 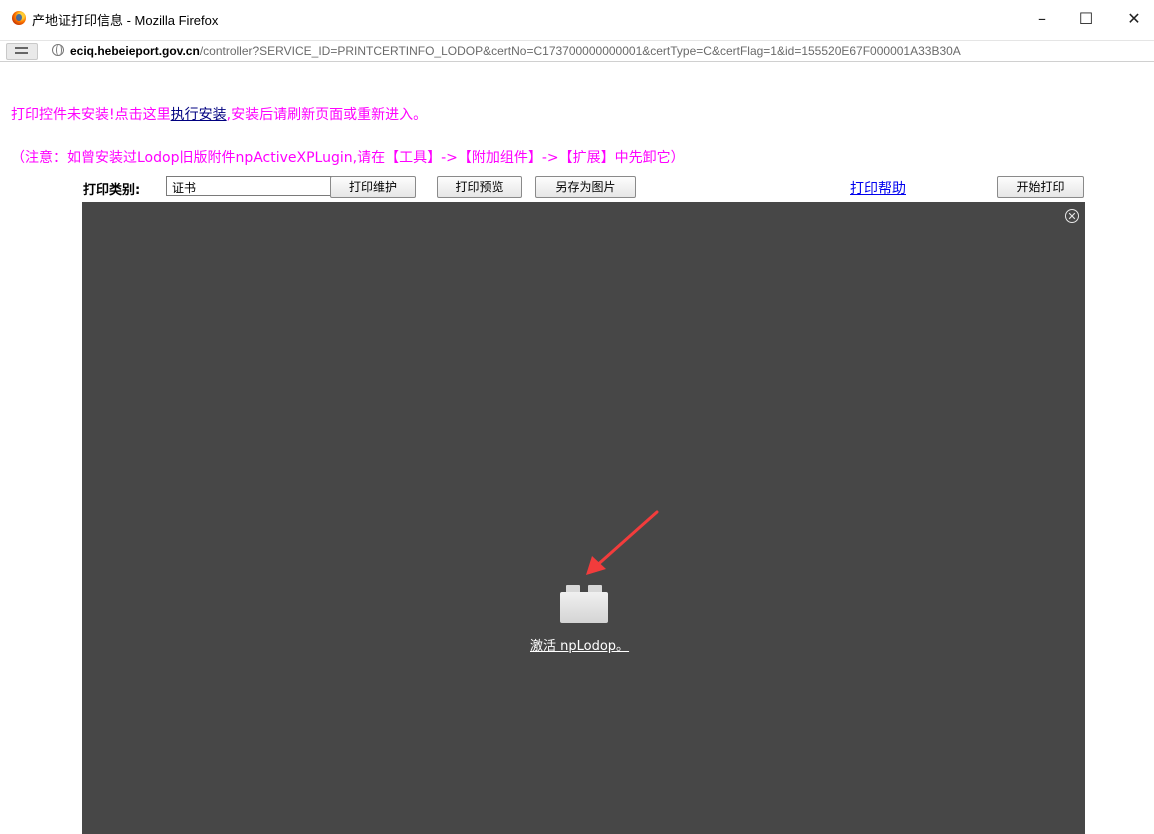 I want to click on install-notice: 打印控件未安装!点击这里执行安装,安装后请刷新页面或重新进入。, so click(x=219, y=114).